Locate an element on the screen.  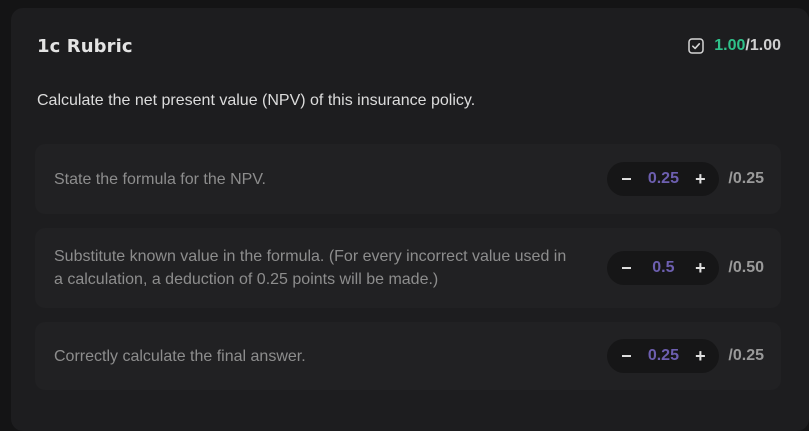
score-earned: 1.00 is located at coordinates (730, 45).